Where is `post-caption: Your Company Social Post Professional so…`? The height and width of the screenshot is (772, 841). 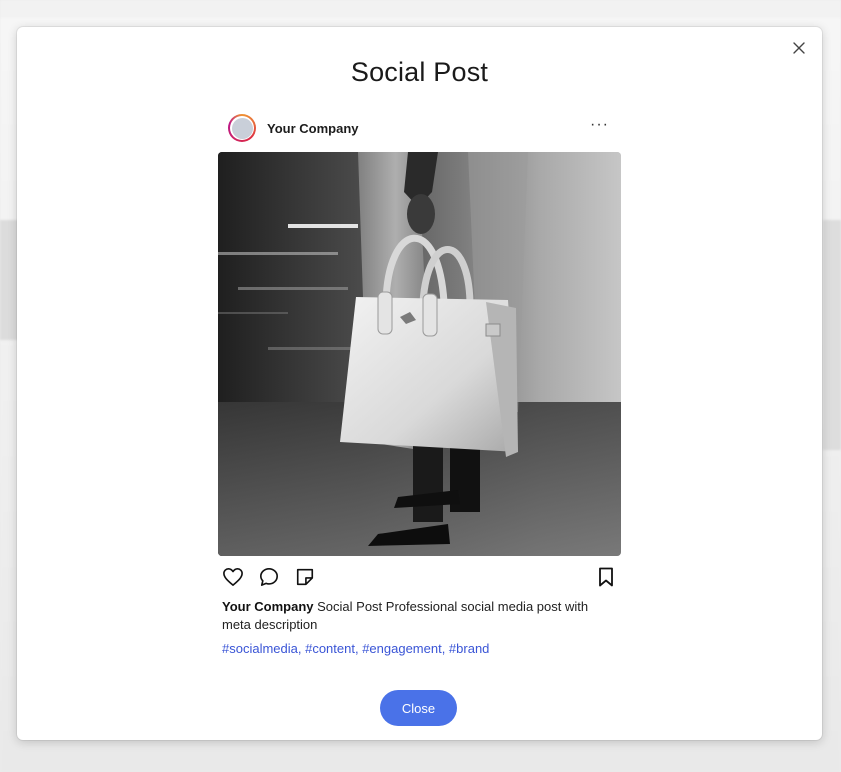 post-caption: Your Company Social Post Professional so… is located at coordinates (419, 616).